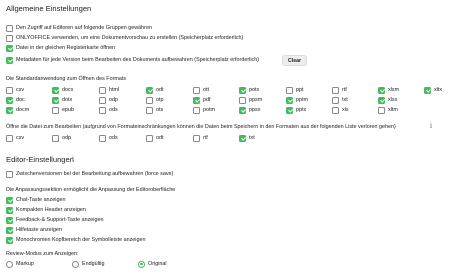 Image resolution: width=474 pixels, height=279 pixels. I want to click on format-label: xlsm, so click(394, 90).